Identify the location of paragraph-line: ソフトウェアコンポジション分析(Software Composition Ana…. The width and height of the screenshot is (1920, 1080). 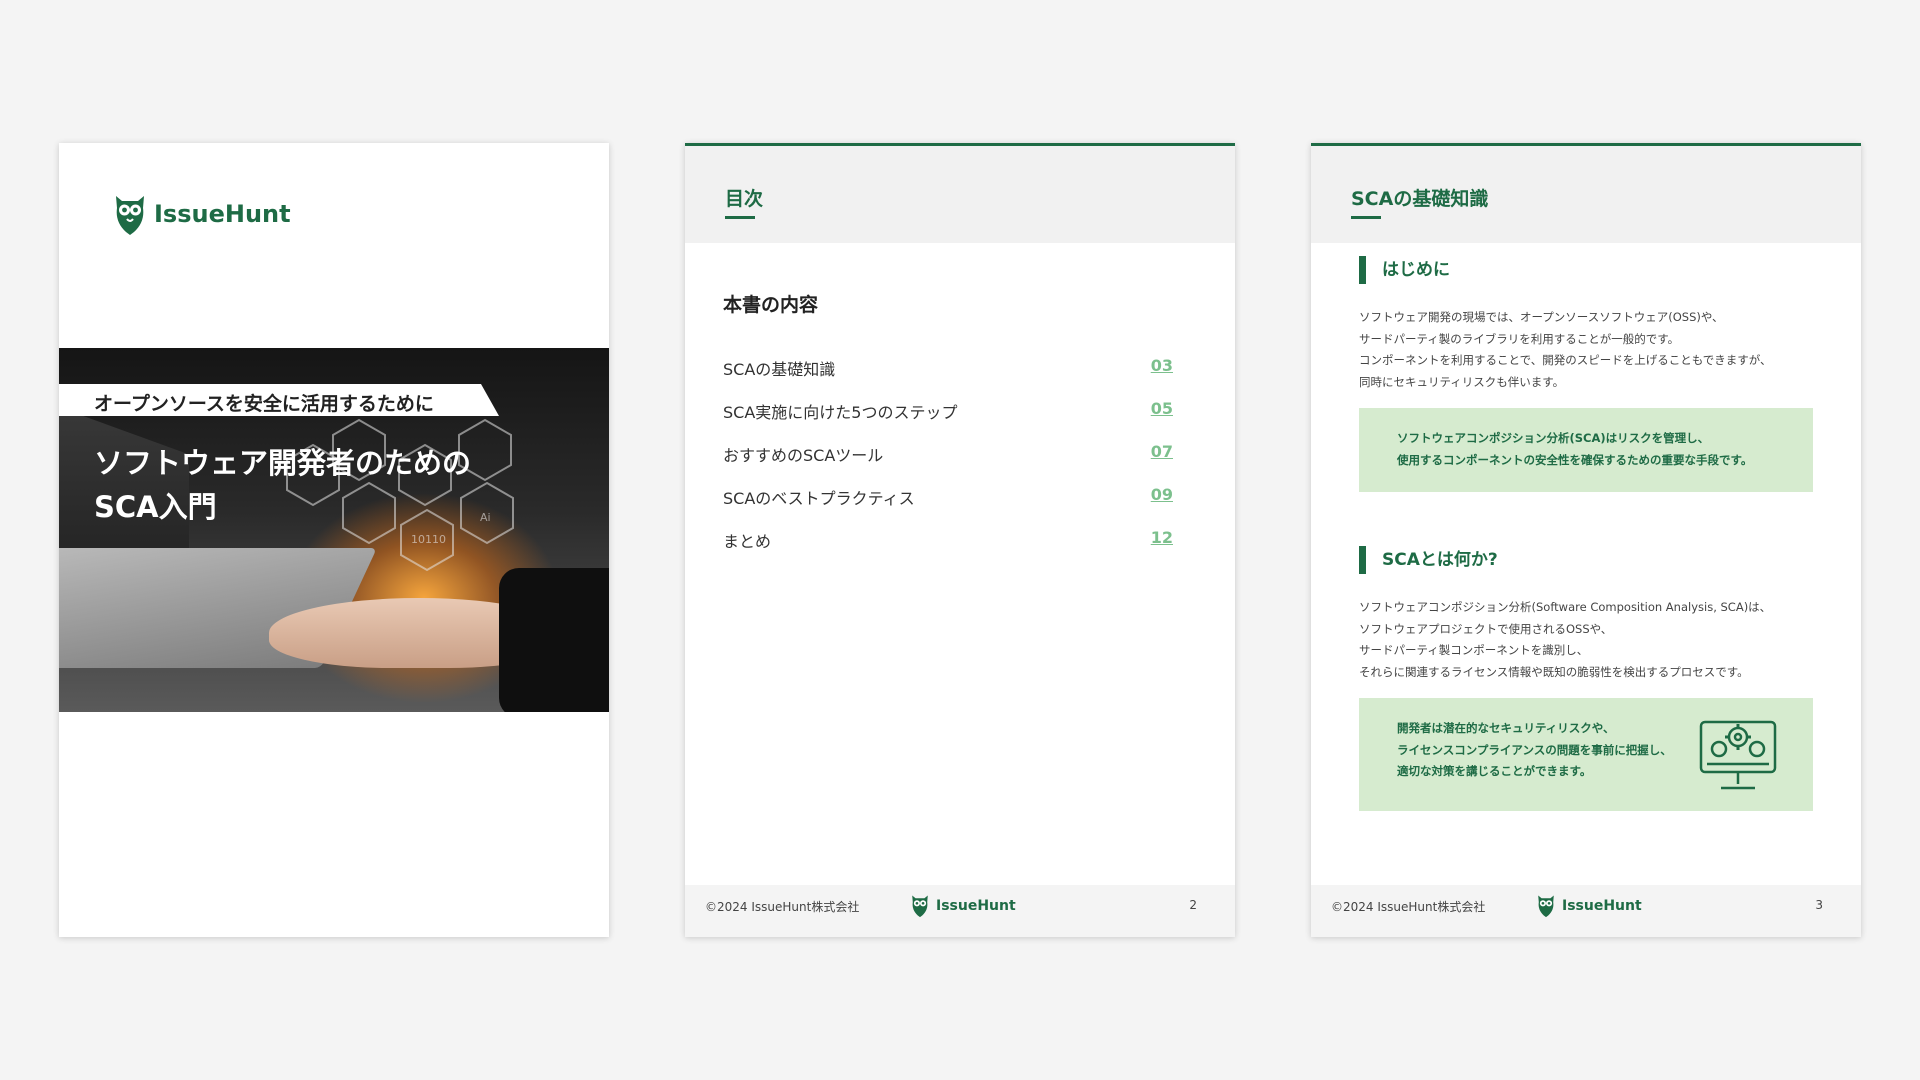
(1565, 607).